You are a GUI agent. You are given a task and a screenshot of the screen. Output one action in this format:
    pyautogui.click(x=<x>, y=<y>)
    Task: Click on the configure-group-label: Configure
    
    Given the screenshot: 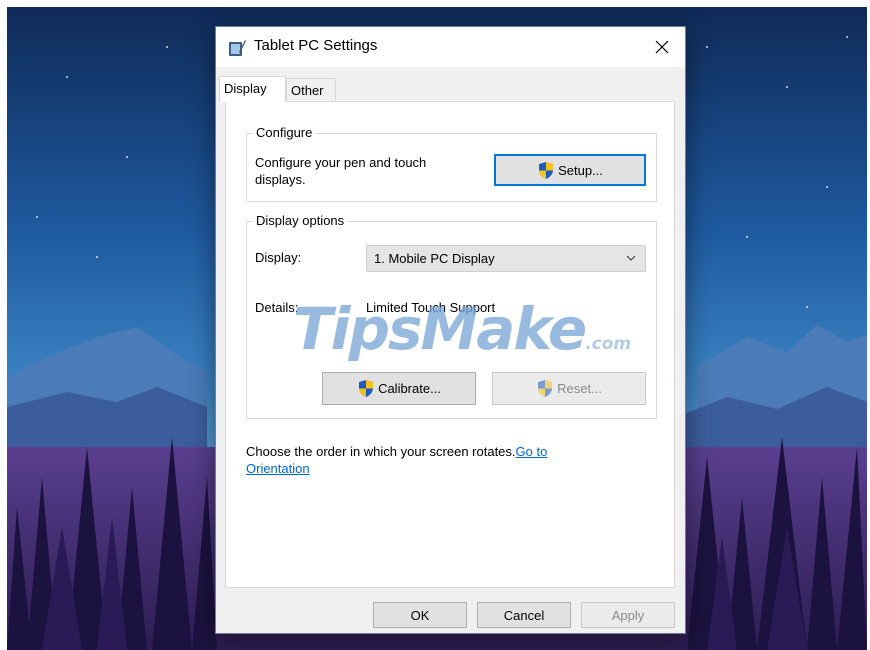 What is the action you would take?
    pyautogui.click(x=284, y=132)
    